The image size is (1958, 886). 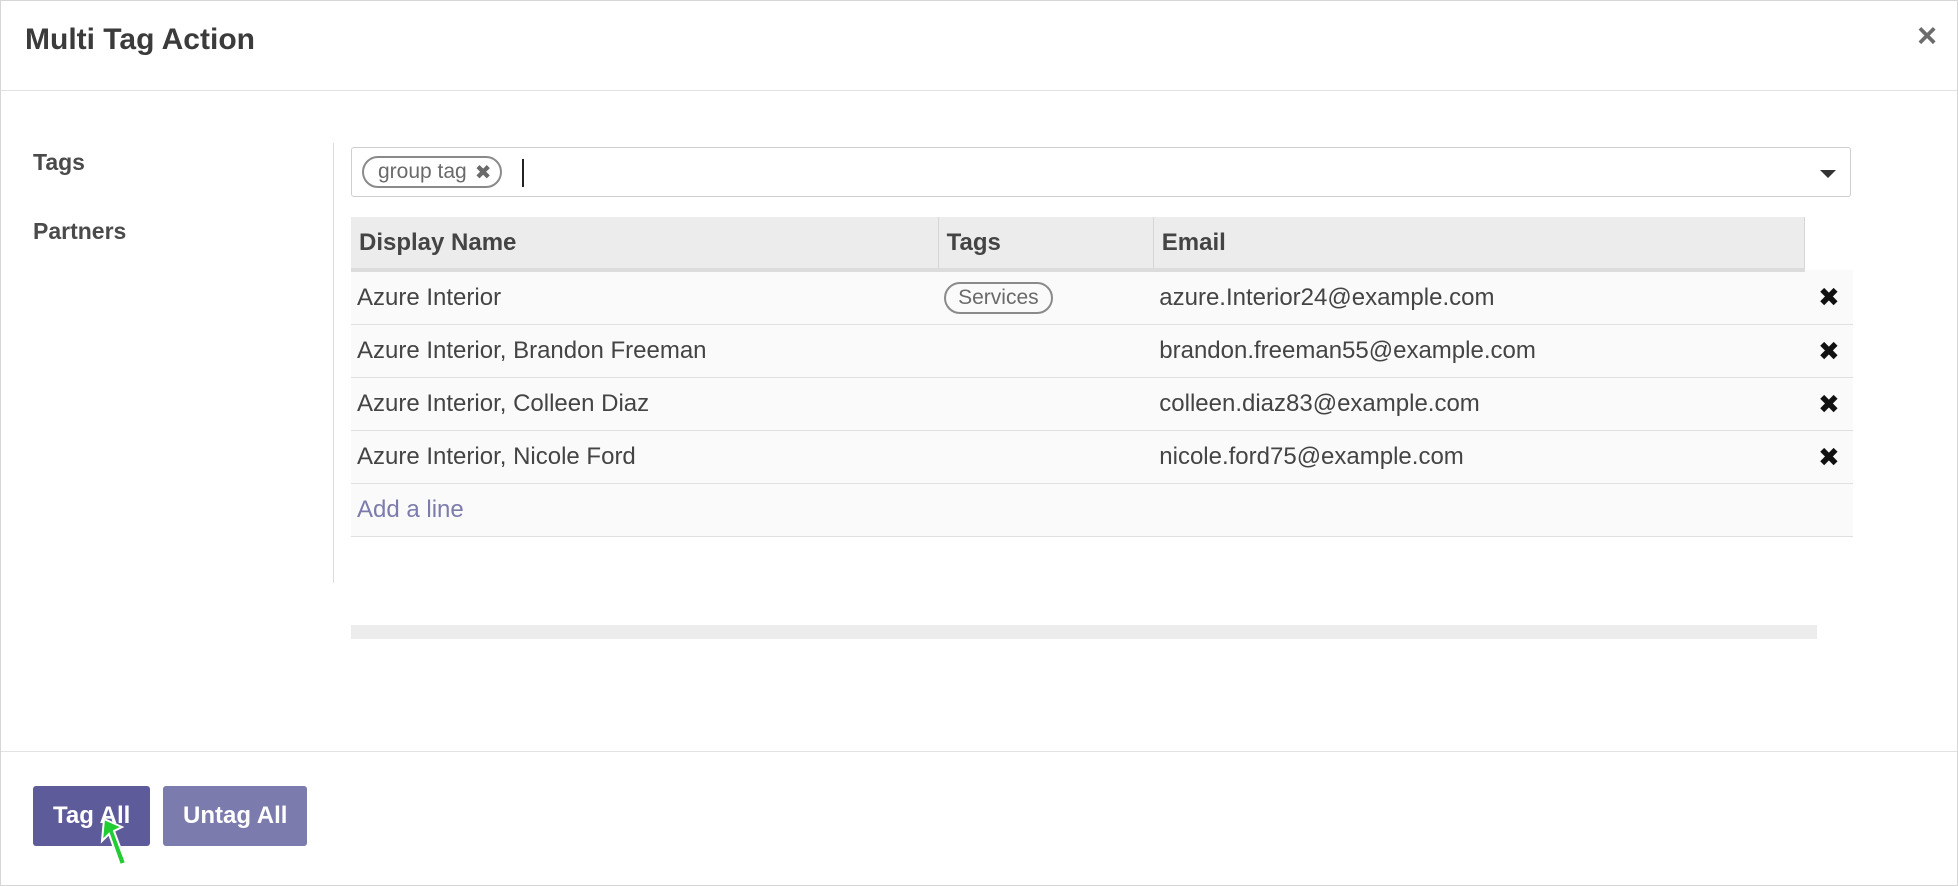 I want to click on row-tags: Services, so click(x=1046, y=297).